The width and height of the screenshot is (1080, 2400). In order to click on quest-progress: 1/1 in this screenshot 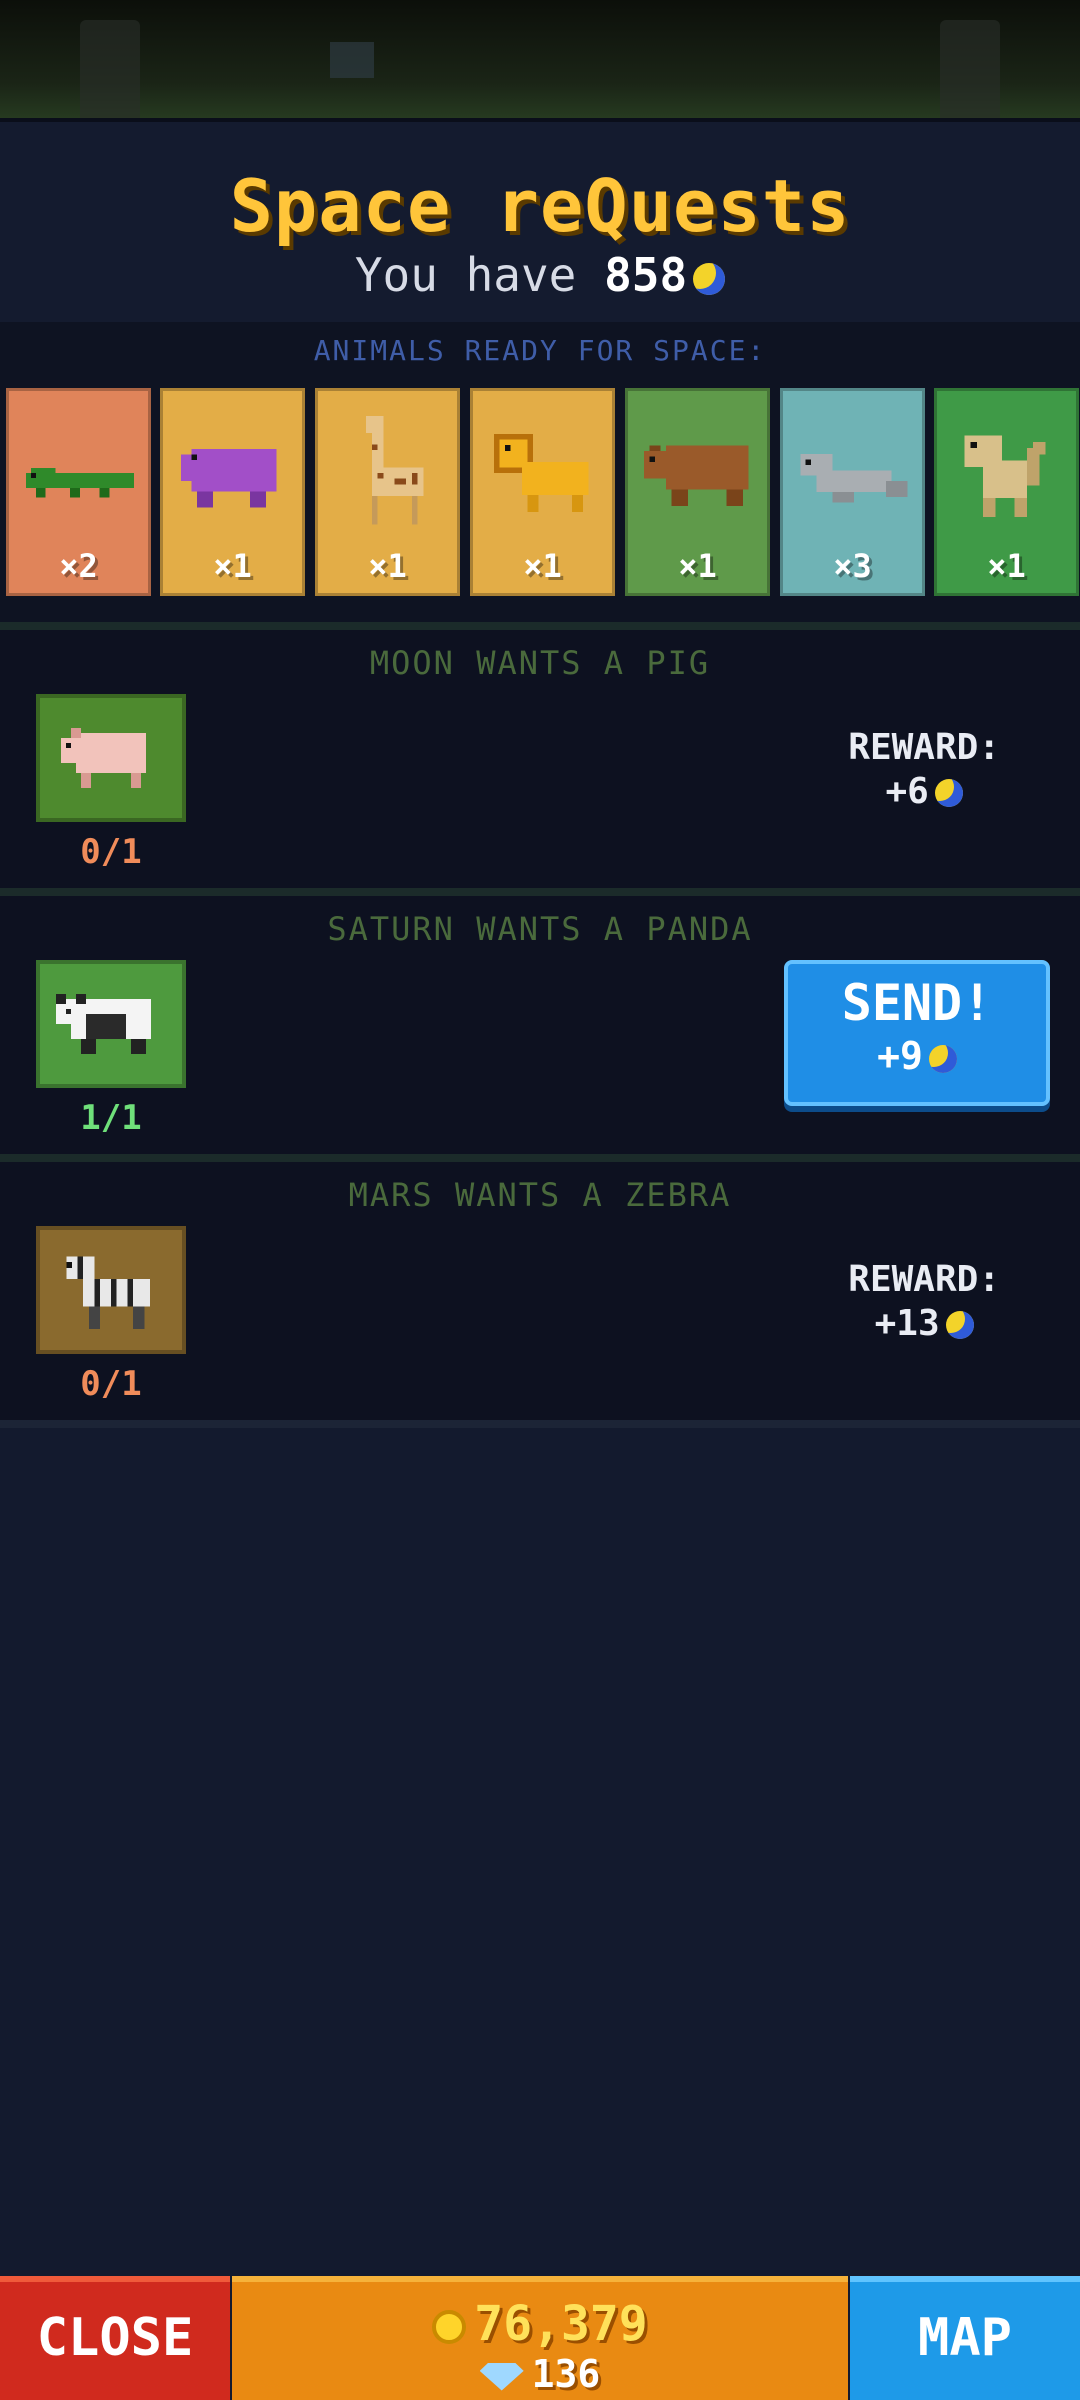, I will do `click(111, 1118)`.